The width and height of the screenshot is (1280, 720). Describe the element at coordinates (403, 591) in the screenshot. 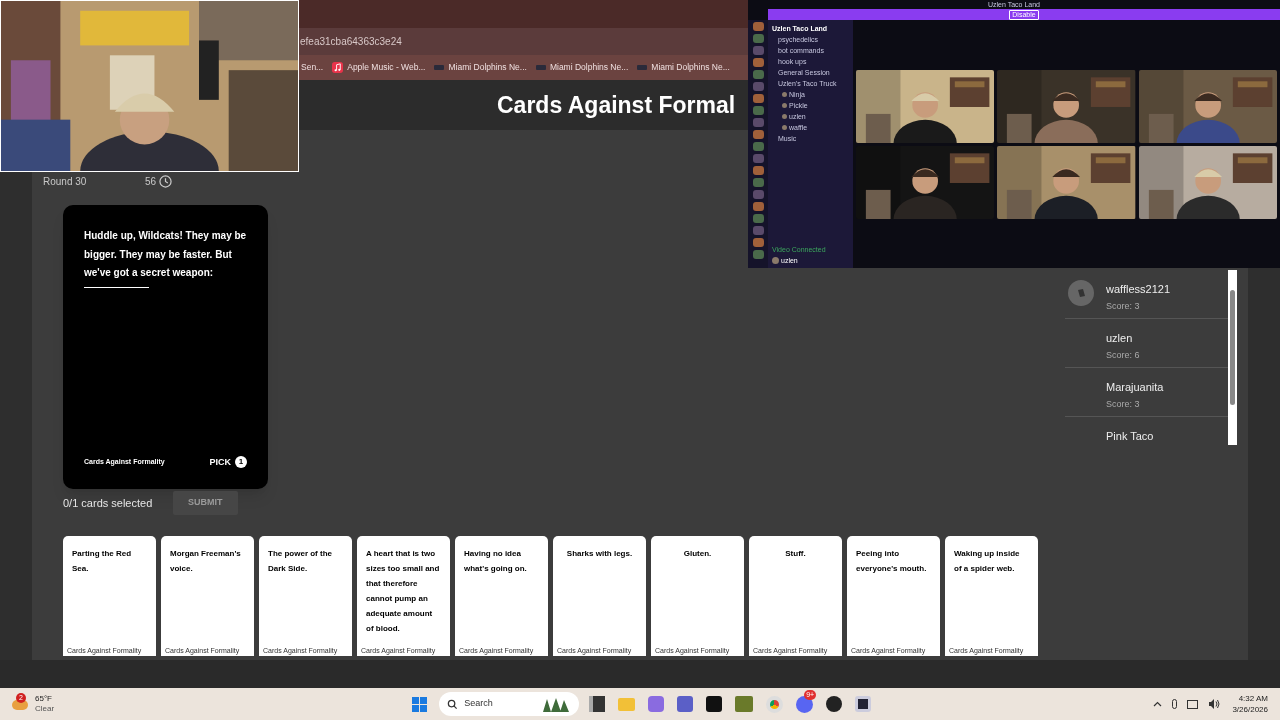

I see `answer-text: A heart that is two sizes too small and that therefore cannot pump an adequate amount of blood.` at that location.